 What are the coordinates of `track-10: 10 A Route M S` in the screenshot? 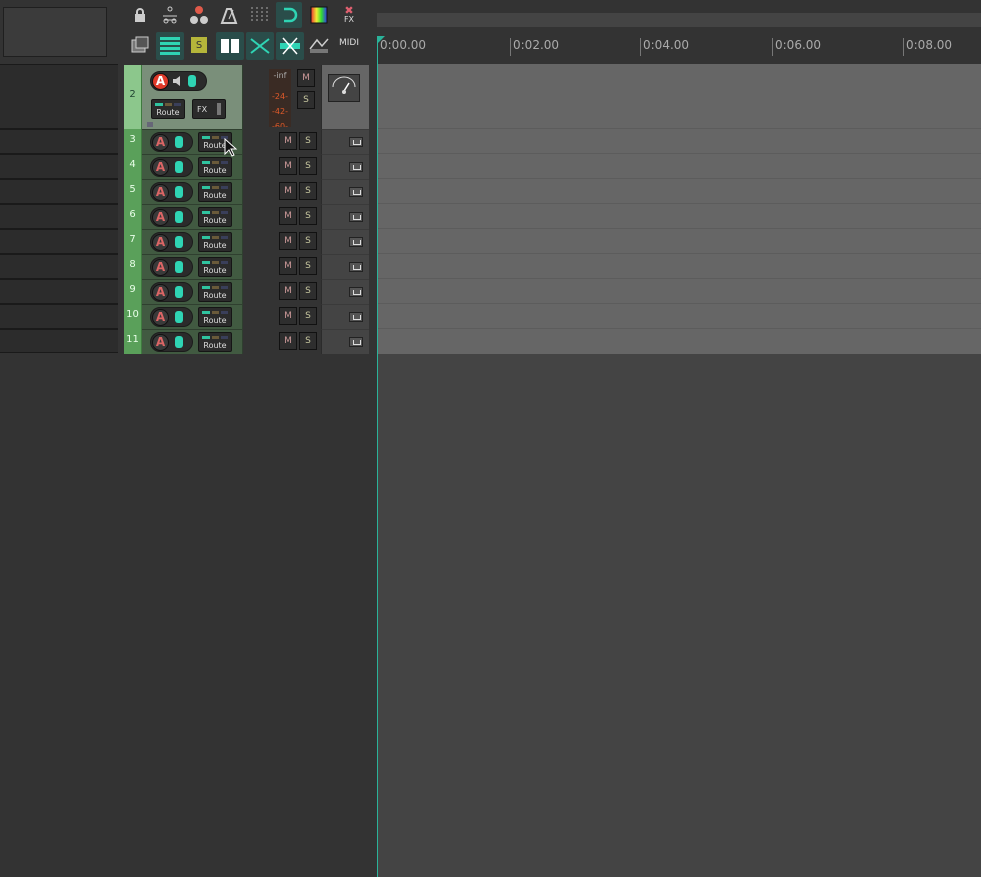 It's located at (246, 316).